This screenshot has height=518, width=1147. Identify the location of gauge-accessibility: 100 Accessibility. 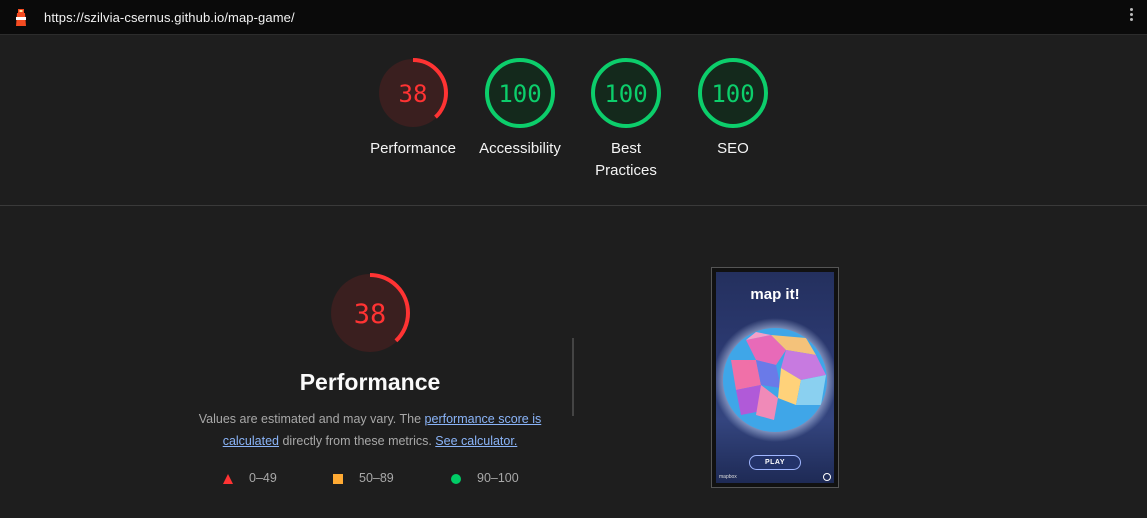
(520, 108).